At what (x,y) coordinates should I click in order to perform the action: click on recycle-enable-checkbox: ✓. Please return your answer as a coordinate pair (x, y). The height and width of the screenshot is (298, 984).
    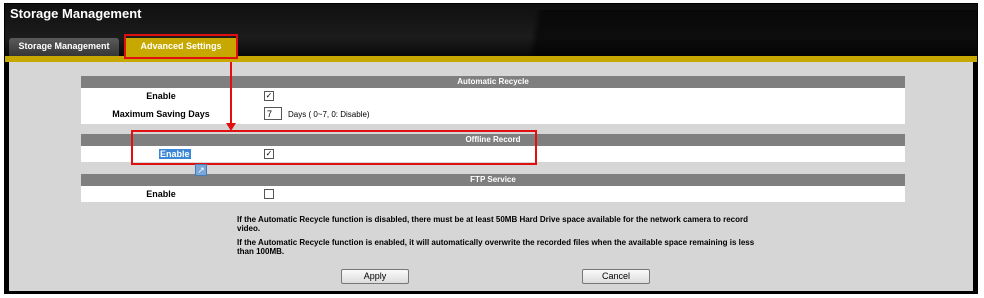
    Looking at the image, I should click on (269, 96).